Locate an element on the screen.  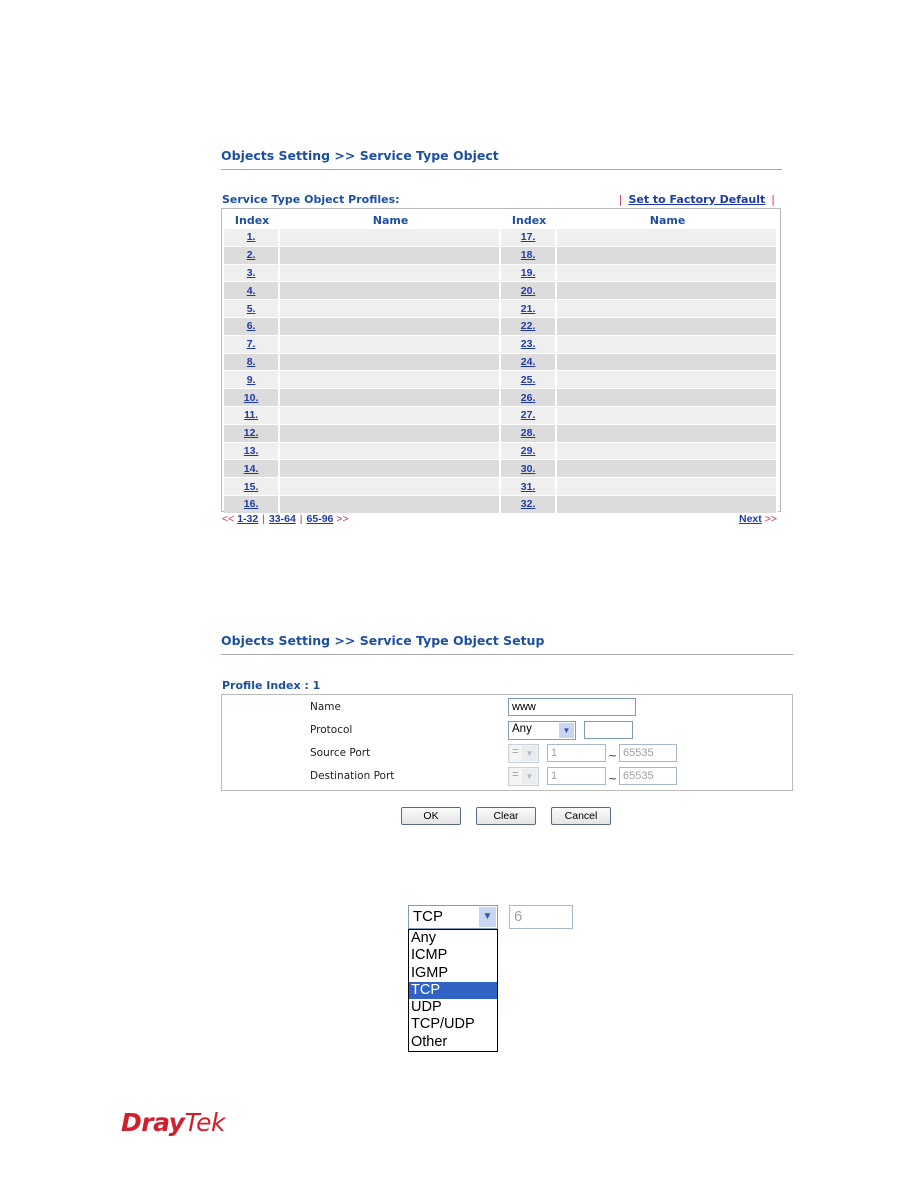
profile-index-link: 9. is located at coordinates (251, 380).